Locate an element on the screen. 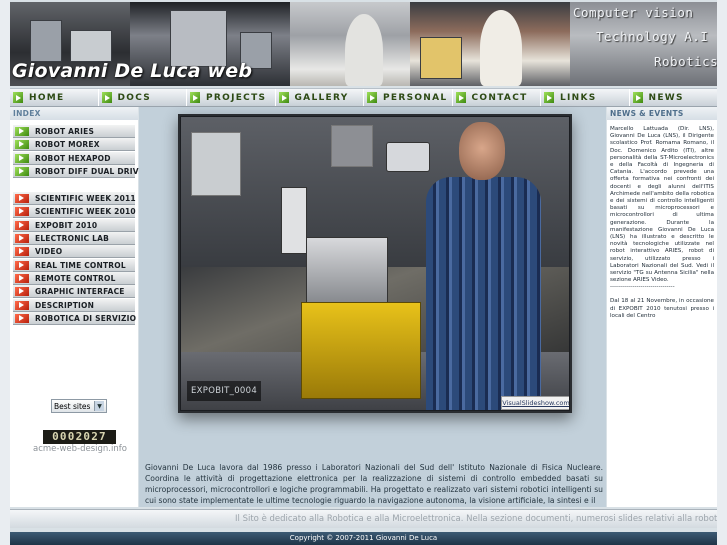  sidebar-item-scientific-week-2010: SCIENTIFIC WEEK 2010 is located at coordinates (74, 211).